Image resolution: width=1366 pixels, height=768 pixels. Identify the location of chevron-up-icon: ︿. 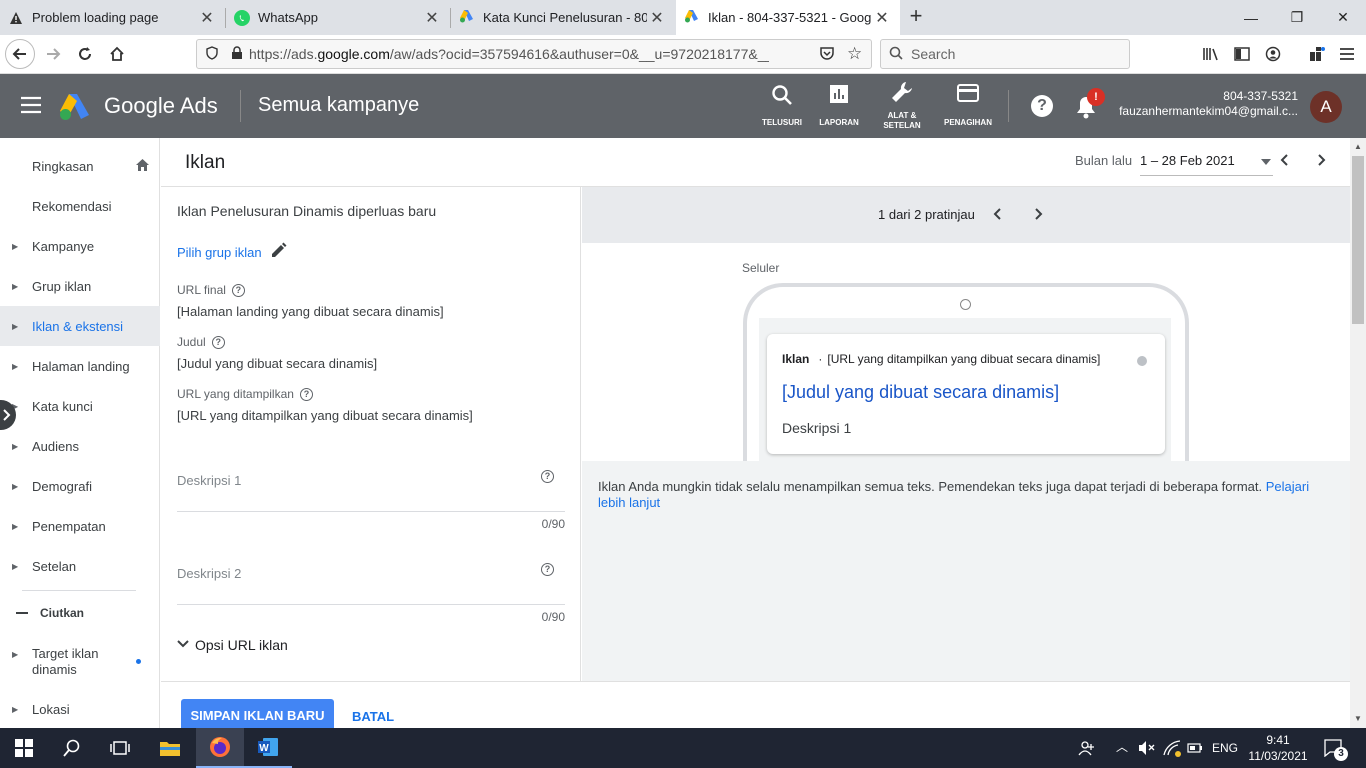
(1122, 746).